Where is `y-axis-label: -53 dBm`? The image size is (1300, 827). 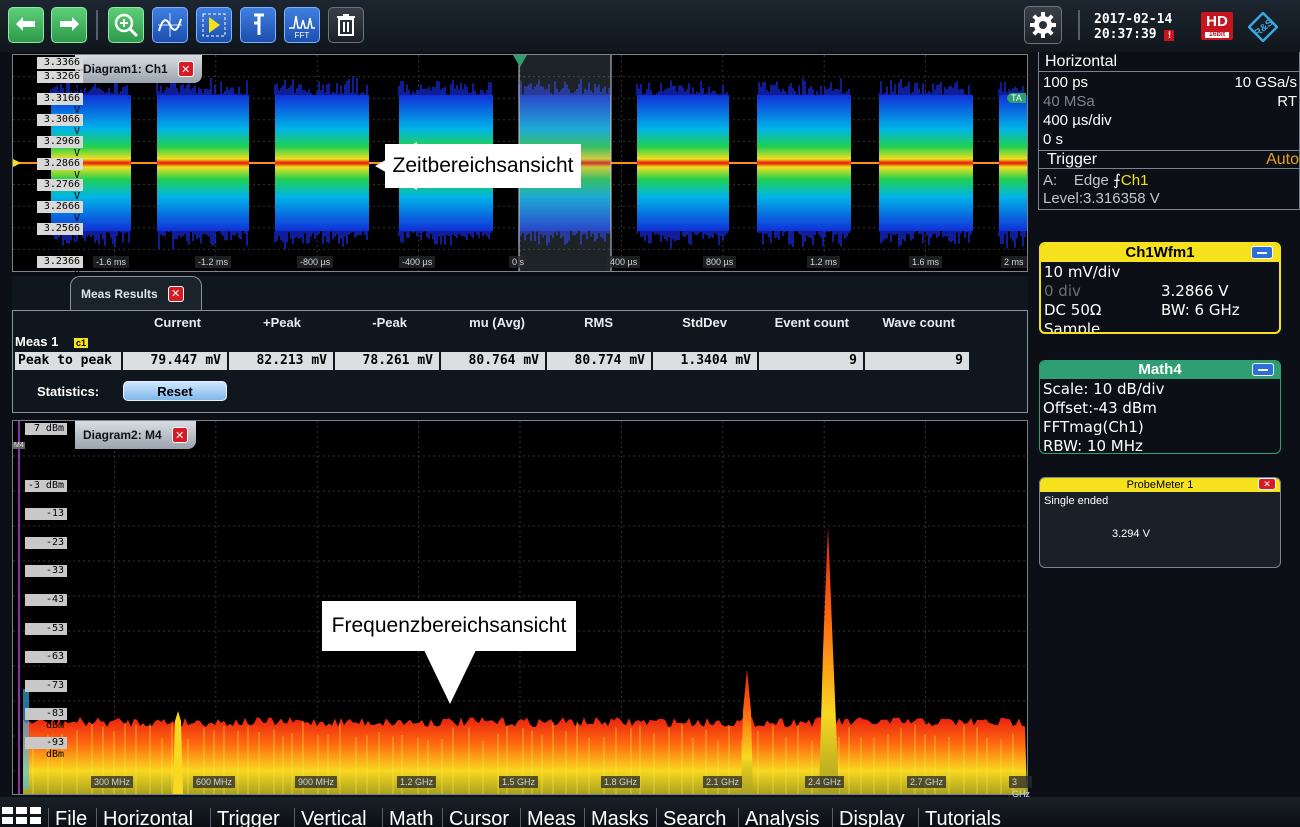
y-axis-label: -53 dBm is located at coordinates (46, 634).